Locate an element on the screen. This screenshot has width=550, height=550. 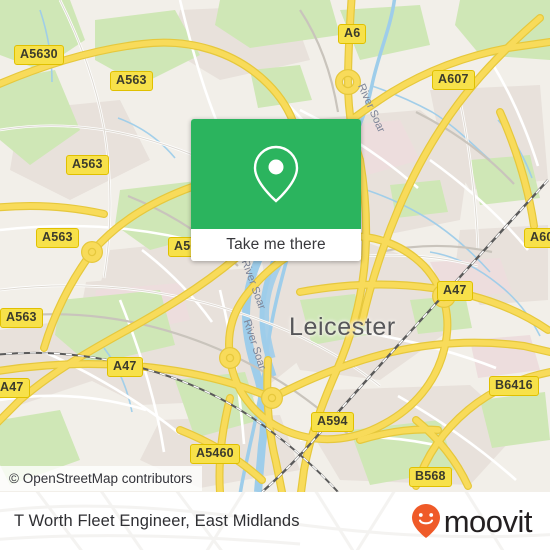
road-shield-b6416: B6416 is located at coordinates (514, 386).